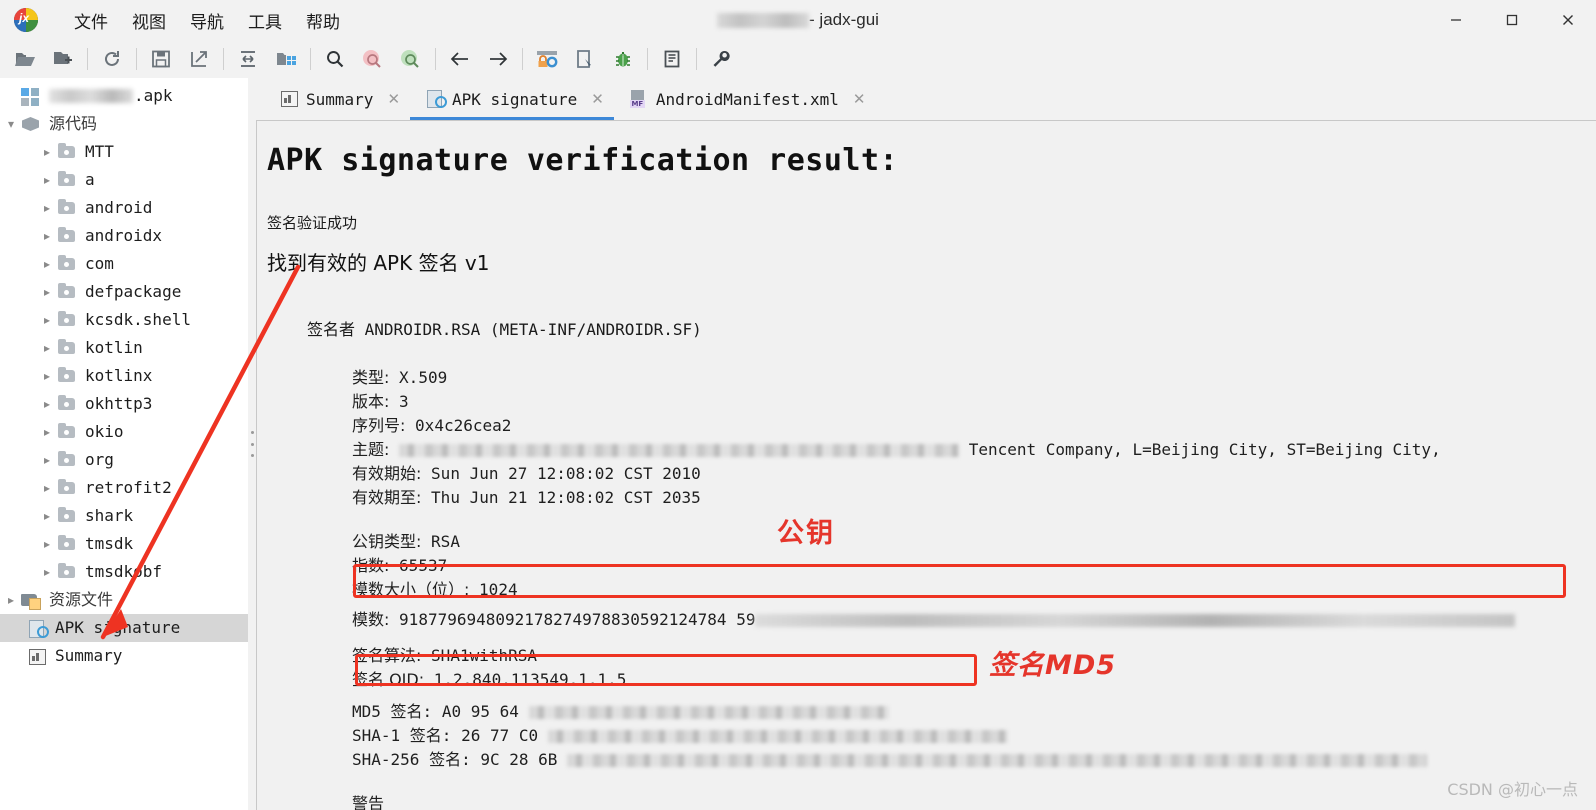  Describe the element at coordinates (124, 656) in the screenshot. I see `tree-node-summary: Summary` at that location.